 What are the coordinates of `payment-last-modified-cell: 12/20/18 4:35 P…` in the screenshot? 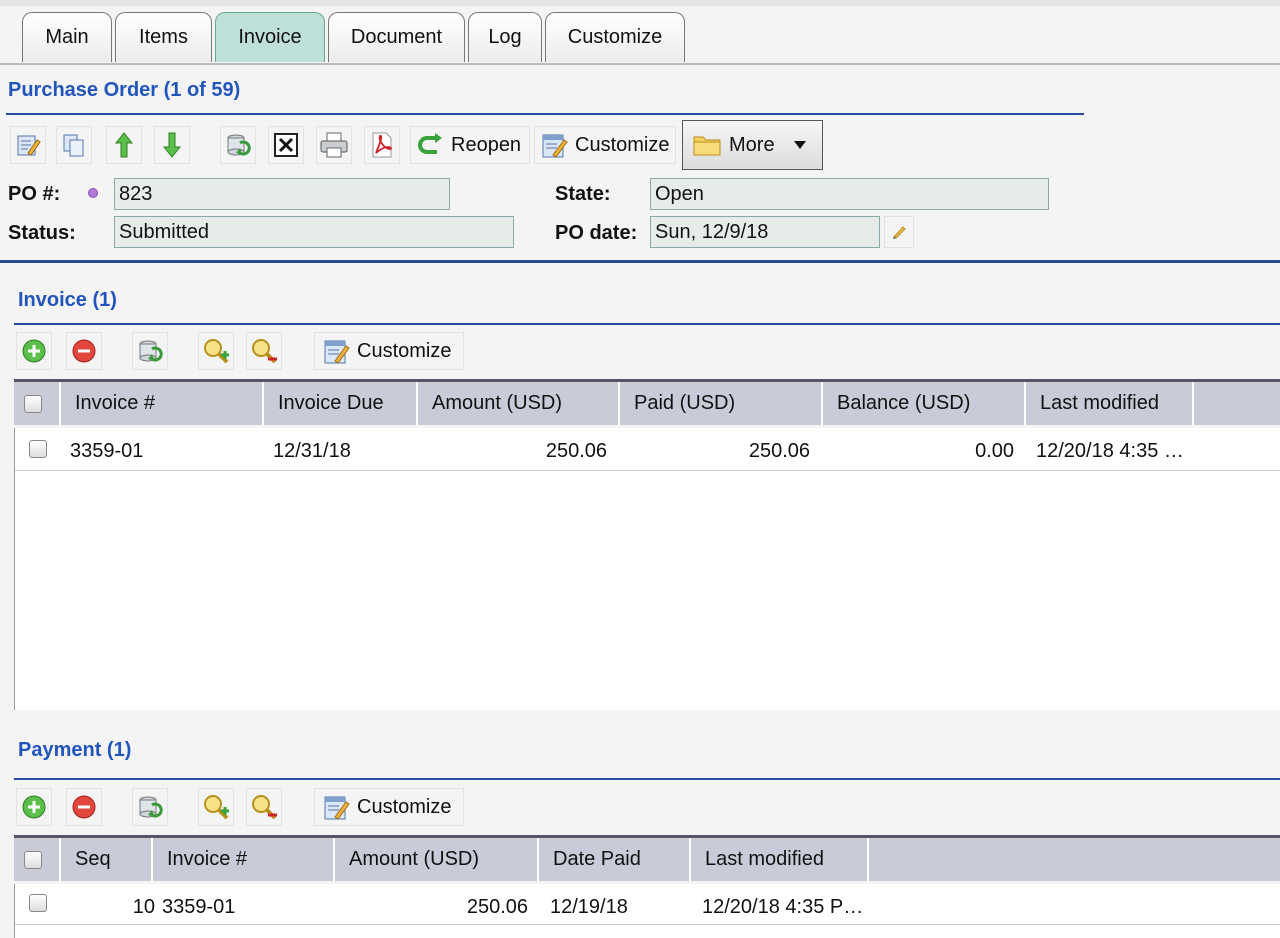 It's located at (783, 907).